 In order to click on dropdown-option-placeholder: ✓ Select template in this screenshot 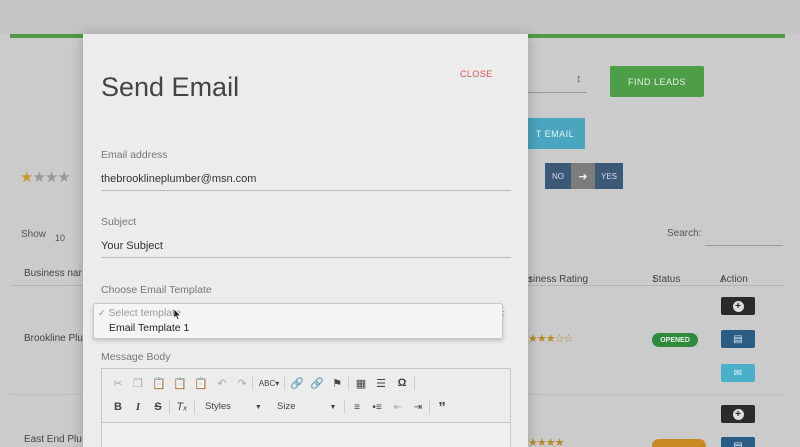, I will do `click(139, 313)`.